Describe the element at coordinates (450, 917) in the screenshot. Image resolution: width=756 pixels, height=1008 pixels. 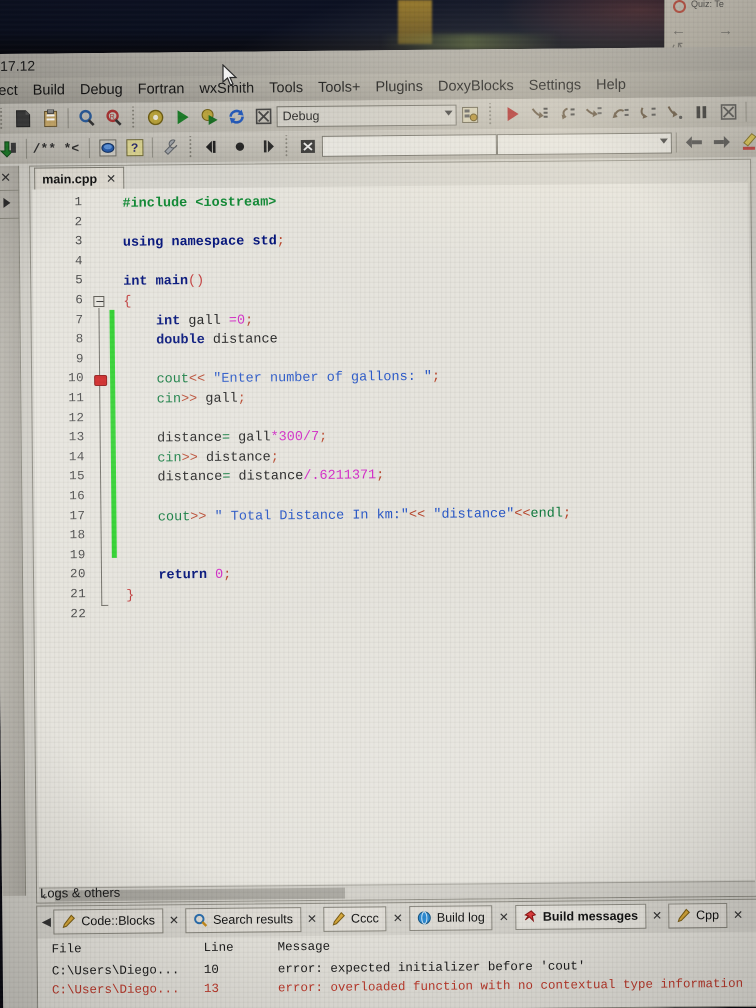
I see `logs-tab-build-log: Build log` at that location.